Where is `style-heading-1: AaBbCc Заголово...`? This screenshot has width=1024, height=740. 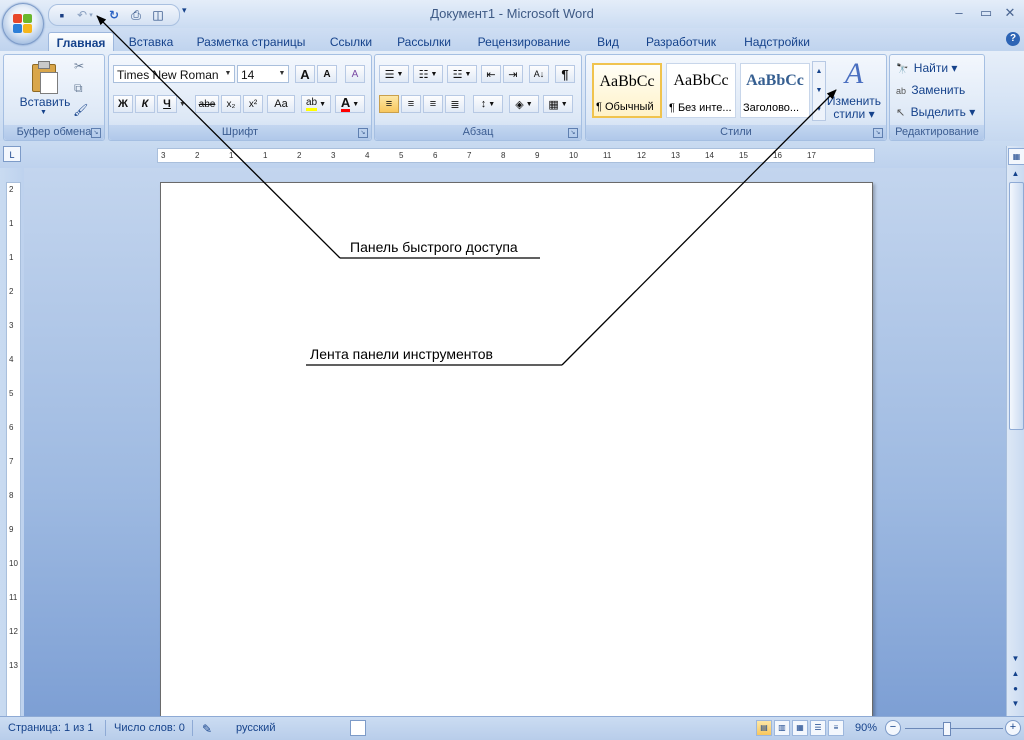 style-heading-1: AaBbCc Заголово... is located at coordinates (775, 90).